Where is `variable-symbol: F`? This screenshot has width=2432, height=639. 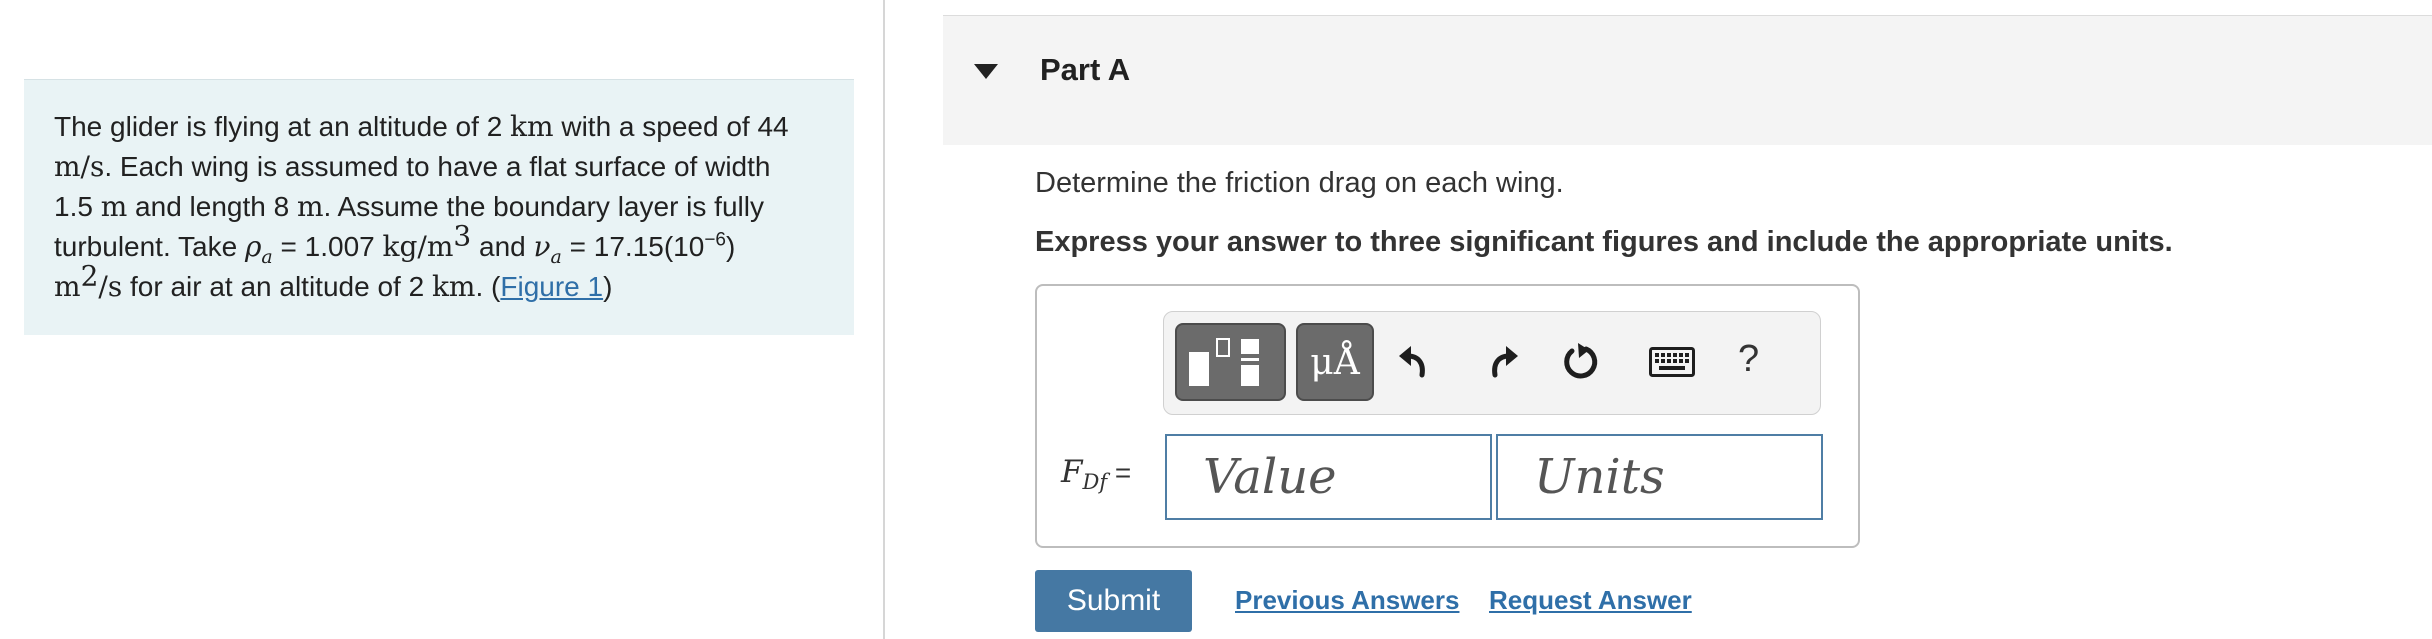
variable-symbol: F is located at coordinates (1072, 472).